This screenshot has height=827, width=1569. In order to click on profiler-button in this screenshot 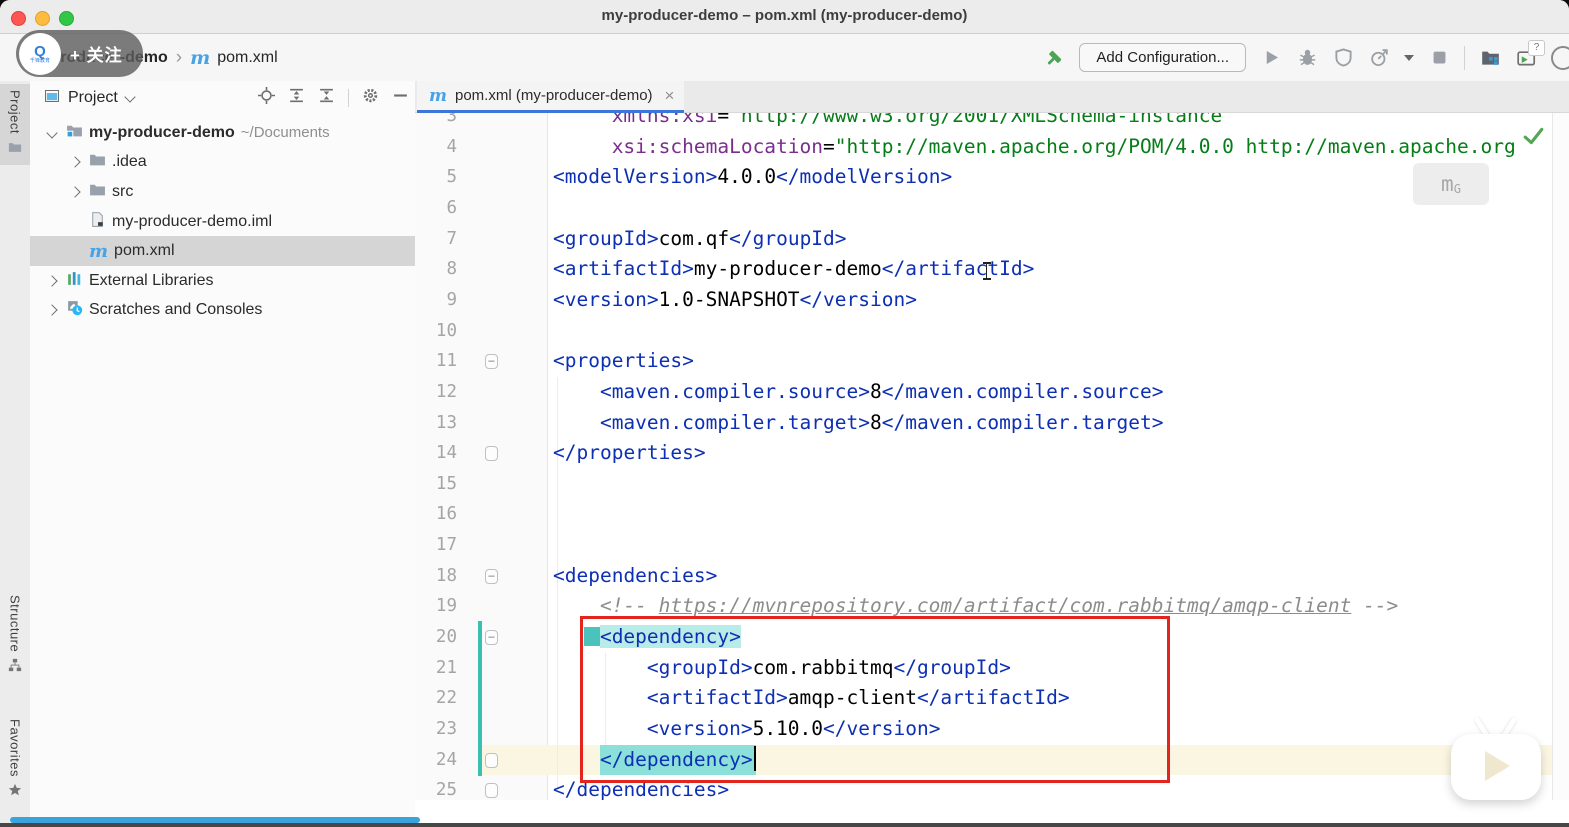, I will do `click(1379, 58)`.